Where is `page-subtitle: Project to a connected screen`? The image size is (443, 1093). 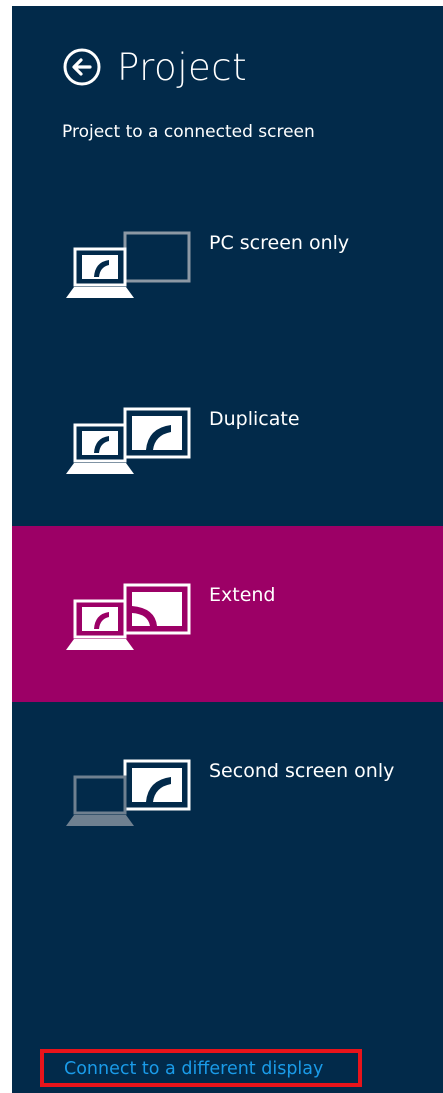 page-subtitle: Project to a connected screen is located at coordinates (188, 132).